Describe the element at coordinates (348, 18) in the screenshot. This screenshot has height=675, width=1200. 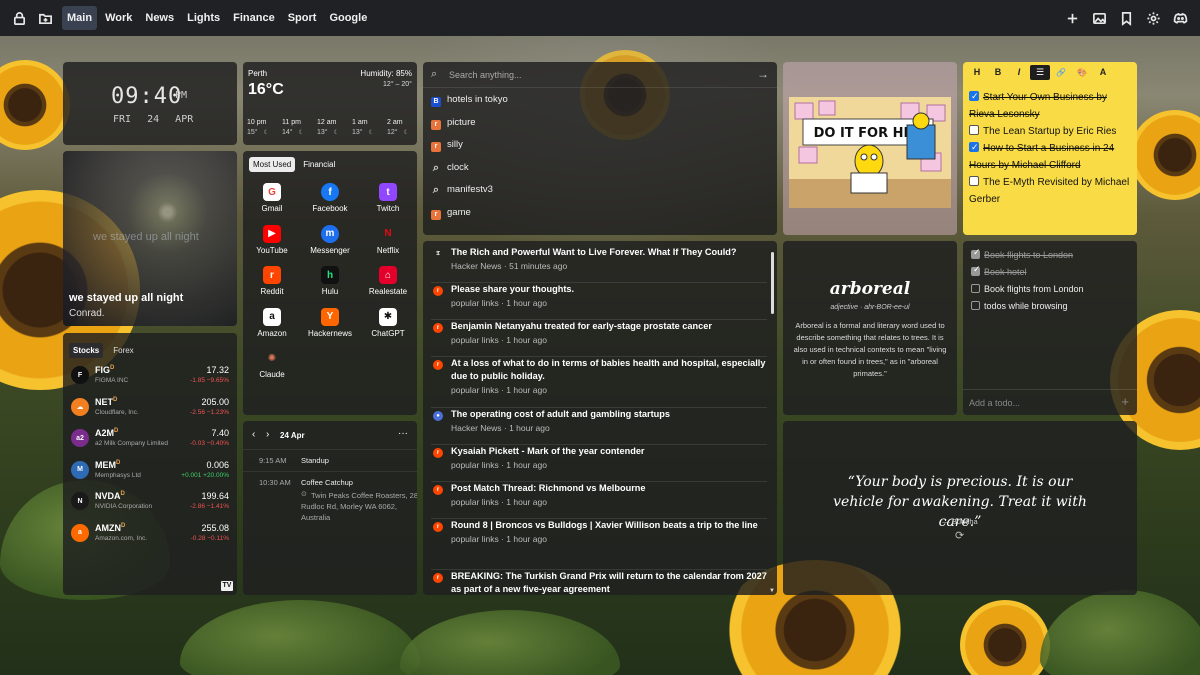
I see `tab-google: Google` at that location.